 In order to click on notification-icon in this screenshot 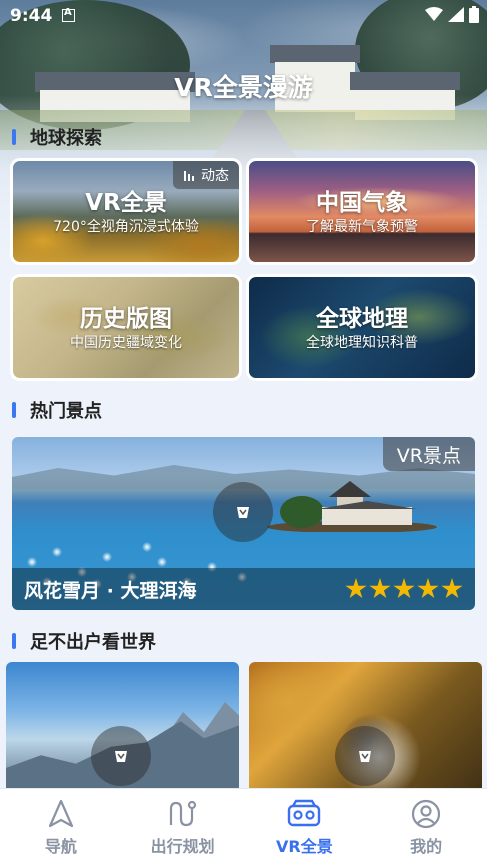, I will do `click(68, 14)`.